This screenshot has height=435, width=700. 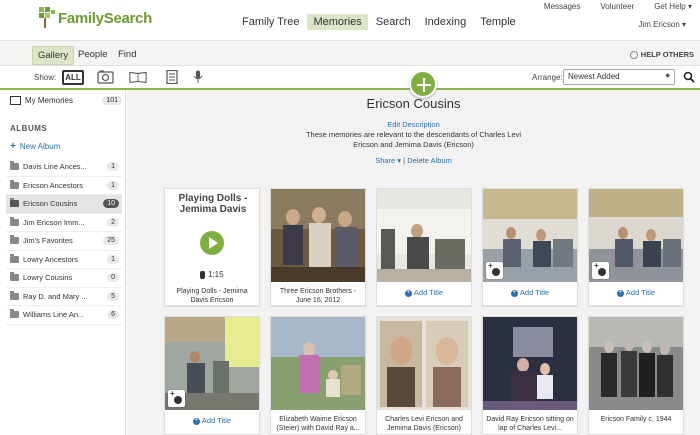 What do you see at coordinates (48, 241) in the screenshot?
I see `album-label: Jim's Favorites` at bounding box center [48, 241].